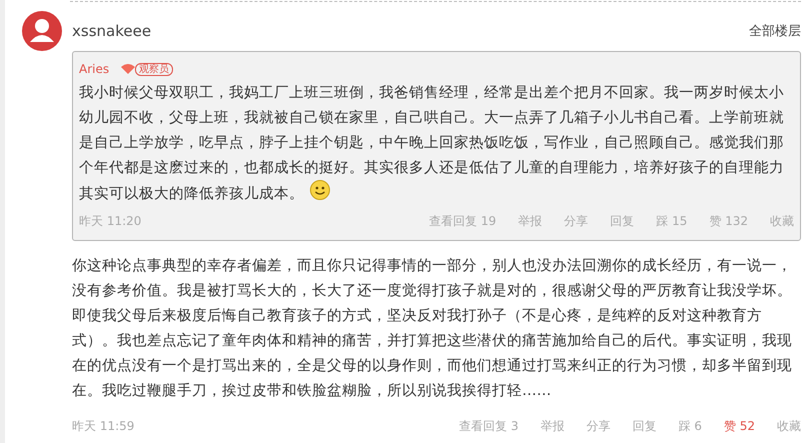 This screenshot has height=443, width=811. Describe the element at coordinates (775, 31) in the screenshot. I see `all-floors-link: 全部楼层` at that location.